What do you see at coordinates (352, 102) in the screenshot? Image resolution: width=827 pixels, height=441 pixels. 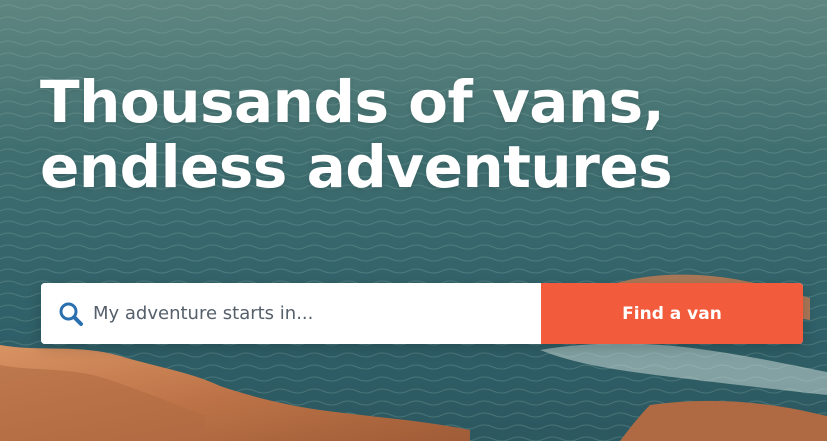 I see `hero-headline-line-1: Thousands of vans,` at bounding box center [352, 102].